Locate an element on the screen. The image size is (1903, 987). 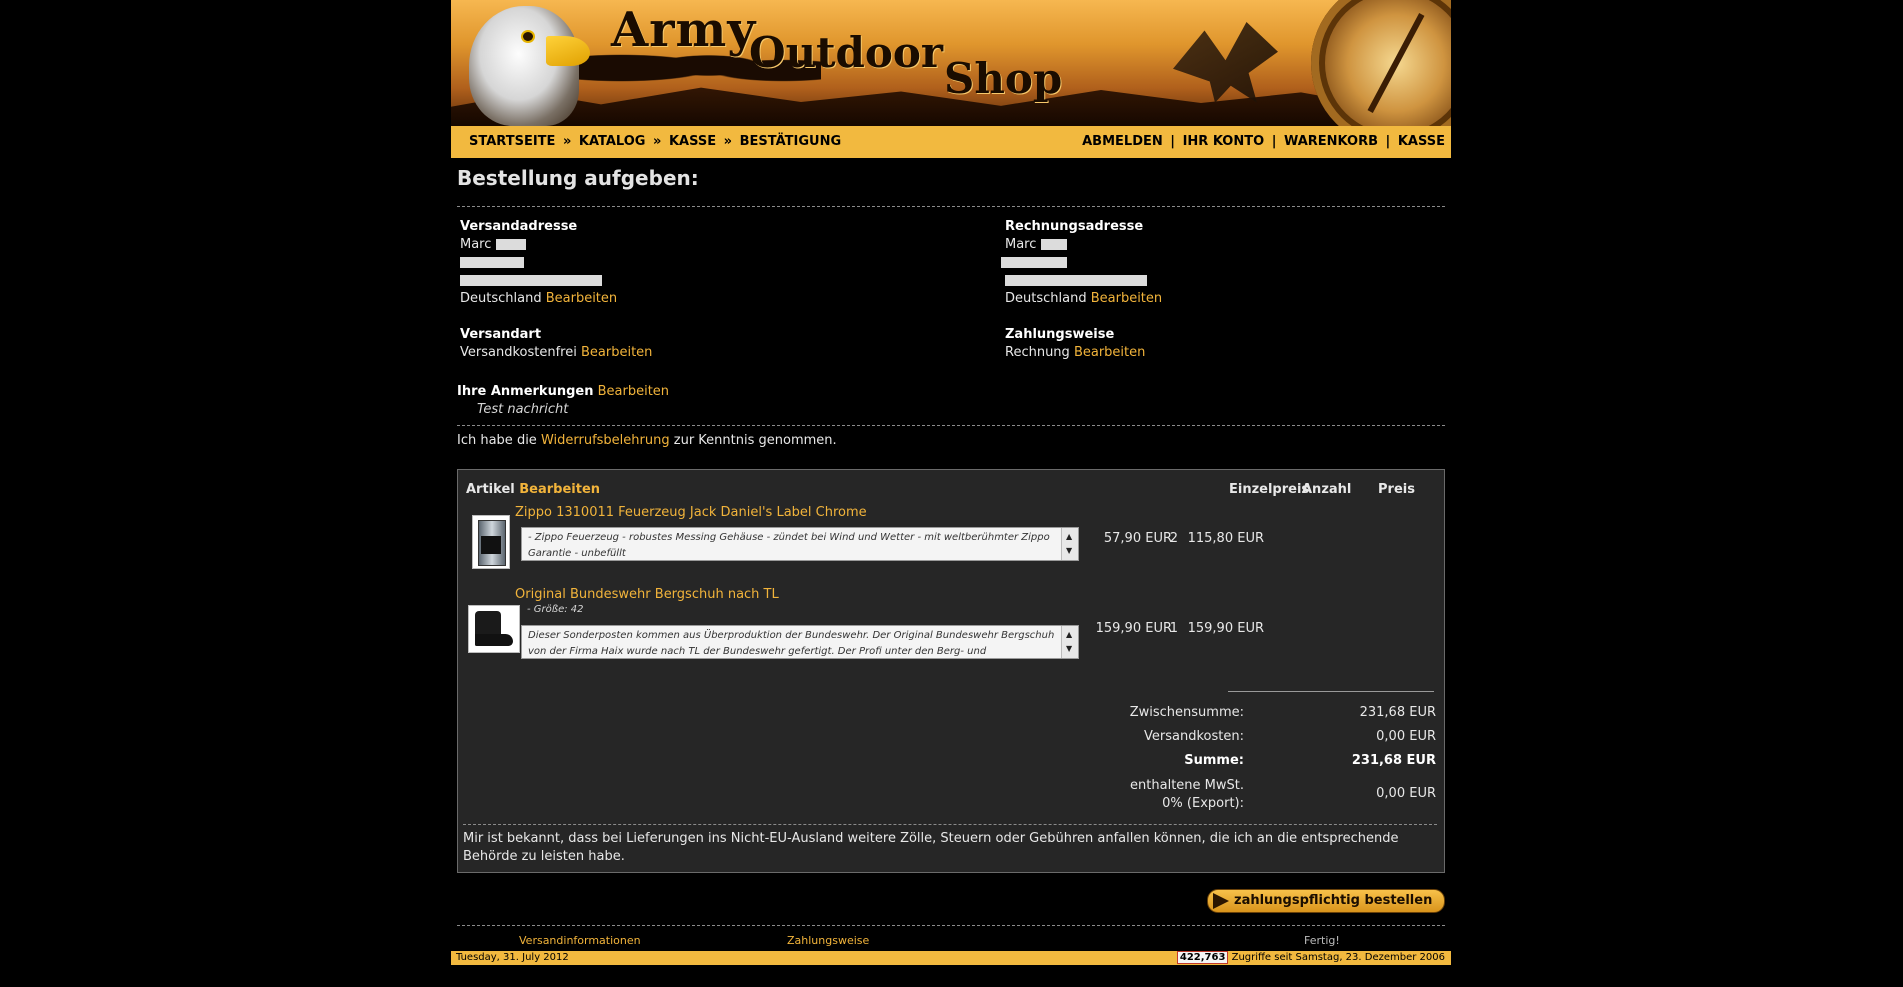
edit-shipping-method-link: Bearbeiten is located at coordinates (616, 352).